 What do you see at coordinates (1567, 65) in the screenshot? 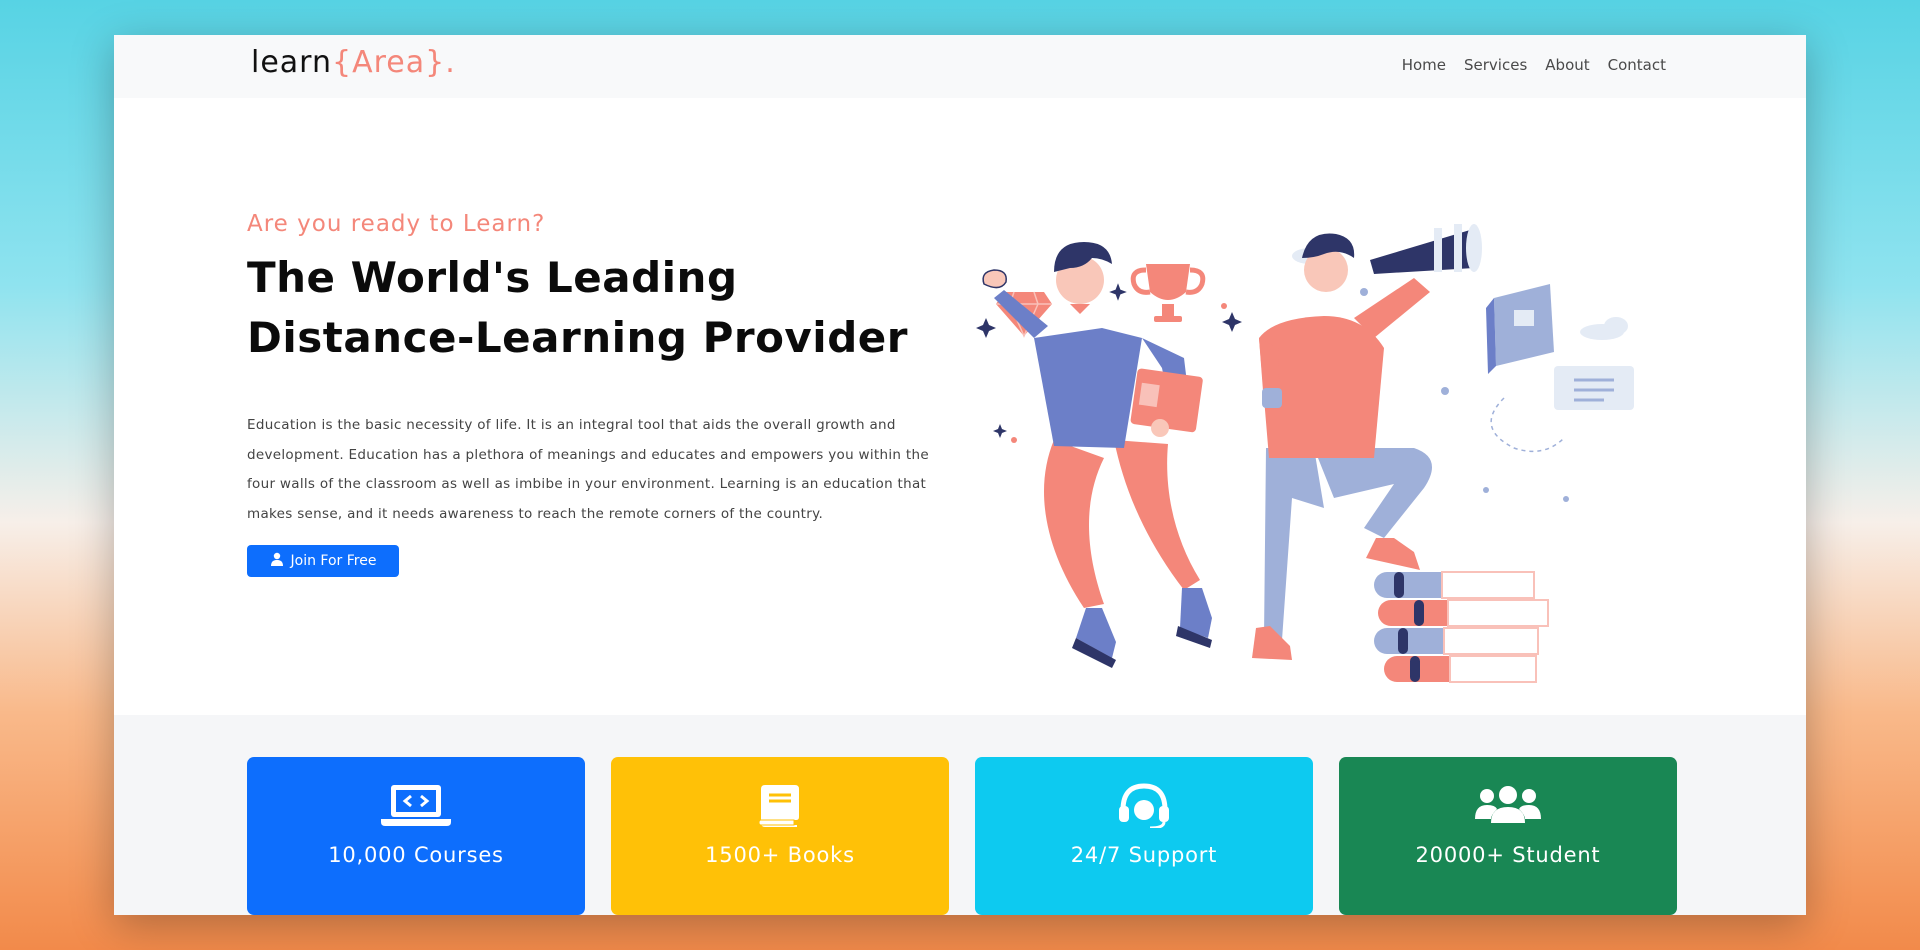
I see `nav-about: About` at bounding box center [1567, 65].